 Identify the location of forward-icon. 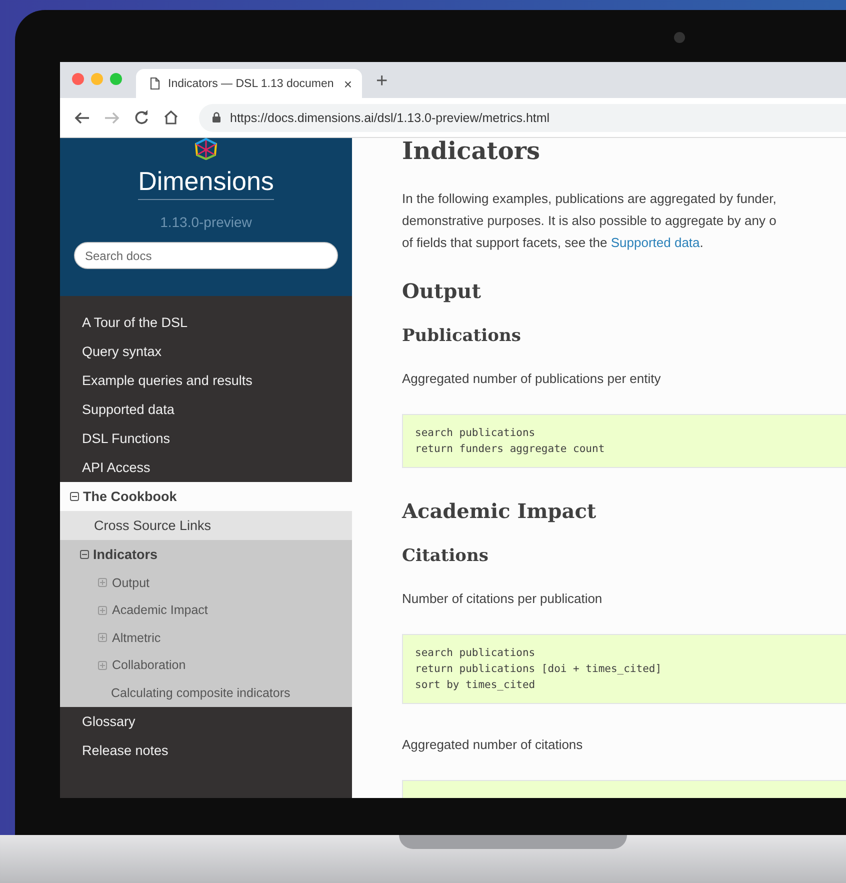
(112, 117).